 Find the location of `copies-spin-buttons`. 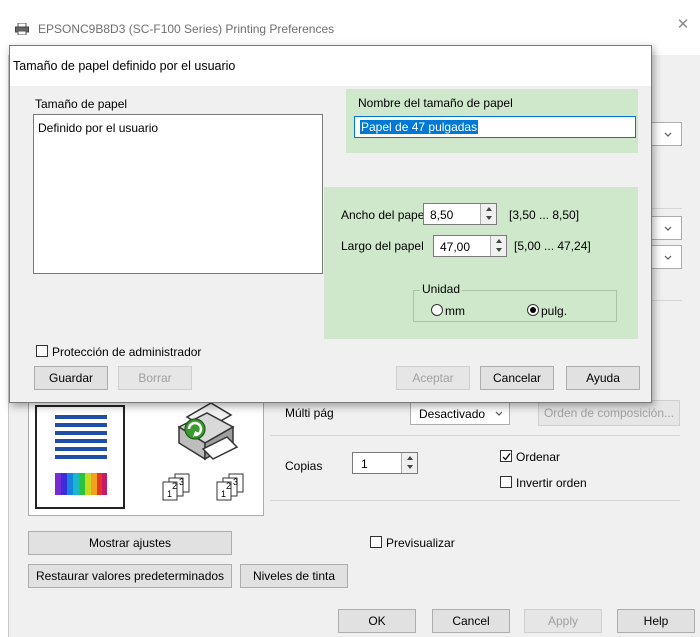

copies-spin-buttons is located at coordinates (409, 463).